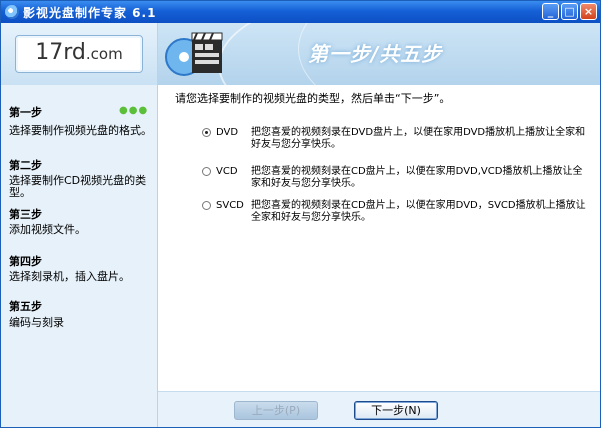 The width and height of the screenshot is (601, 428). I want to click on logo-badge: 17rd.com, so click(79, 54).